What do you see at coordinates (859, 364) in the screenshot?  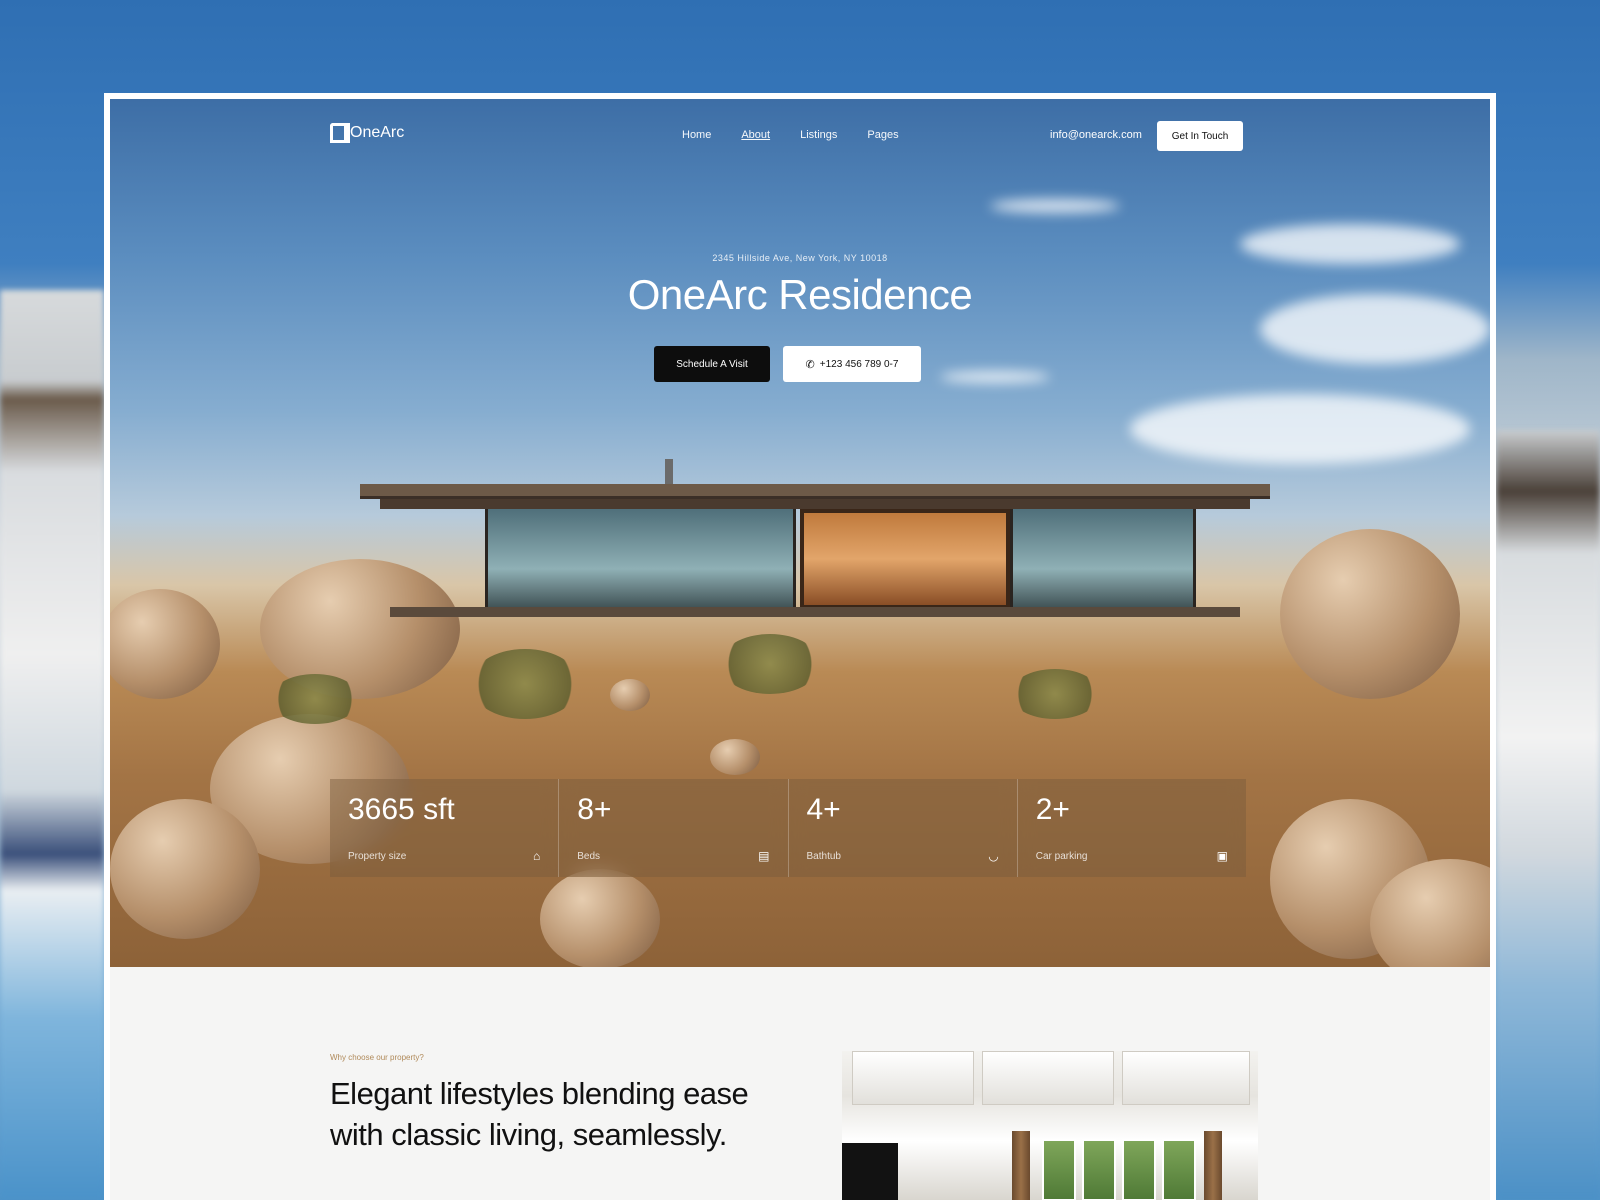 I see `phone-number: +123 456 789 0-7` at bounding box center [859, 364].